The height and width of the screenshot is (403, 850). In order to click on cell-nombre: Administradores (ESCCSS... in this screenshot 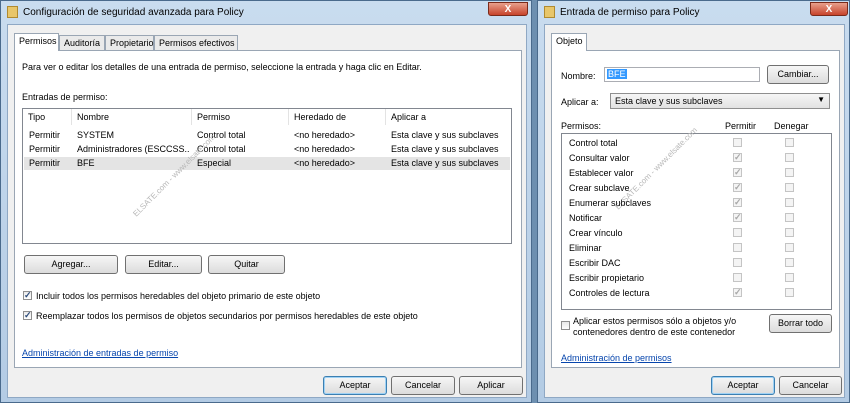, I will do `click(133, 149)`.